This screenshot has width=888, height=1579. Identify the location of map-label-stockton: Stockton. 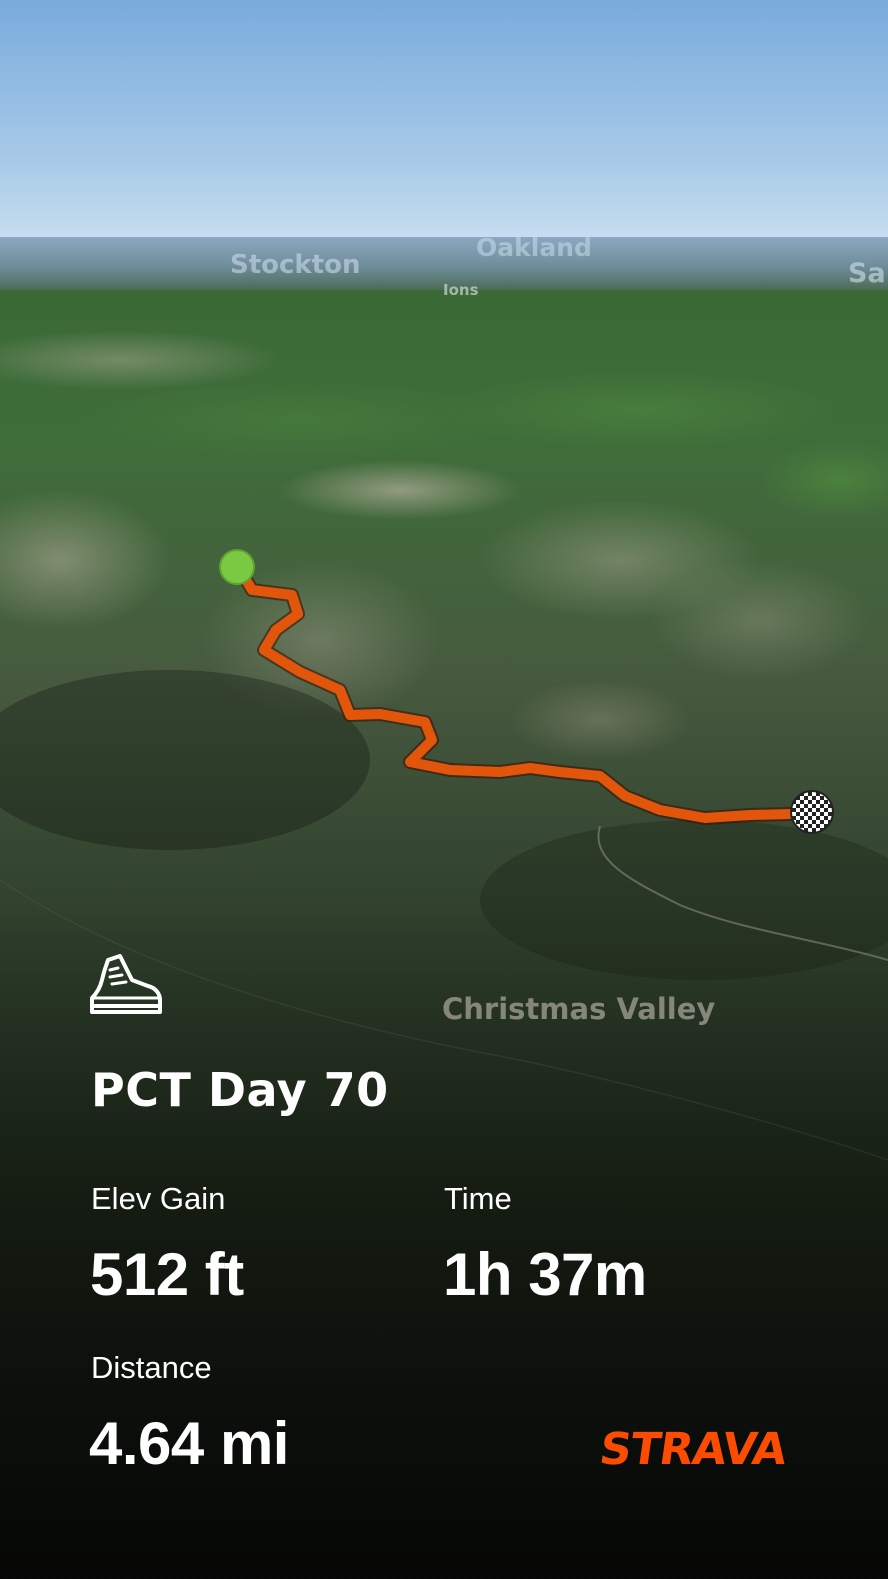
(295, 265).